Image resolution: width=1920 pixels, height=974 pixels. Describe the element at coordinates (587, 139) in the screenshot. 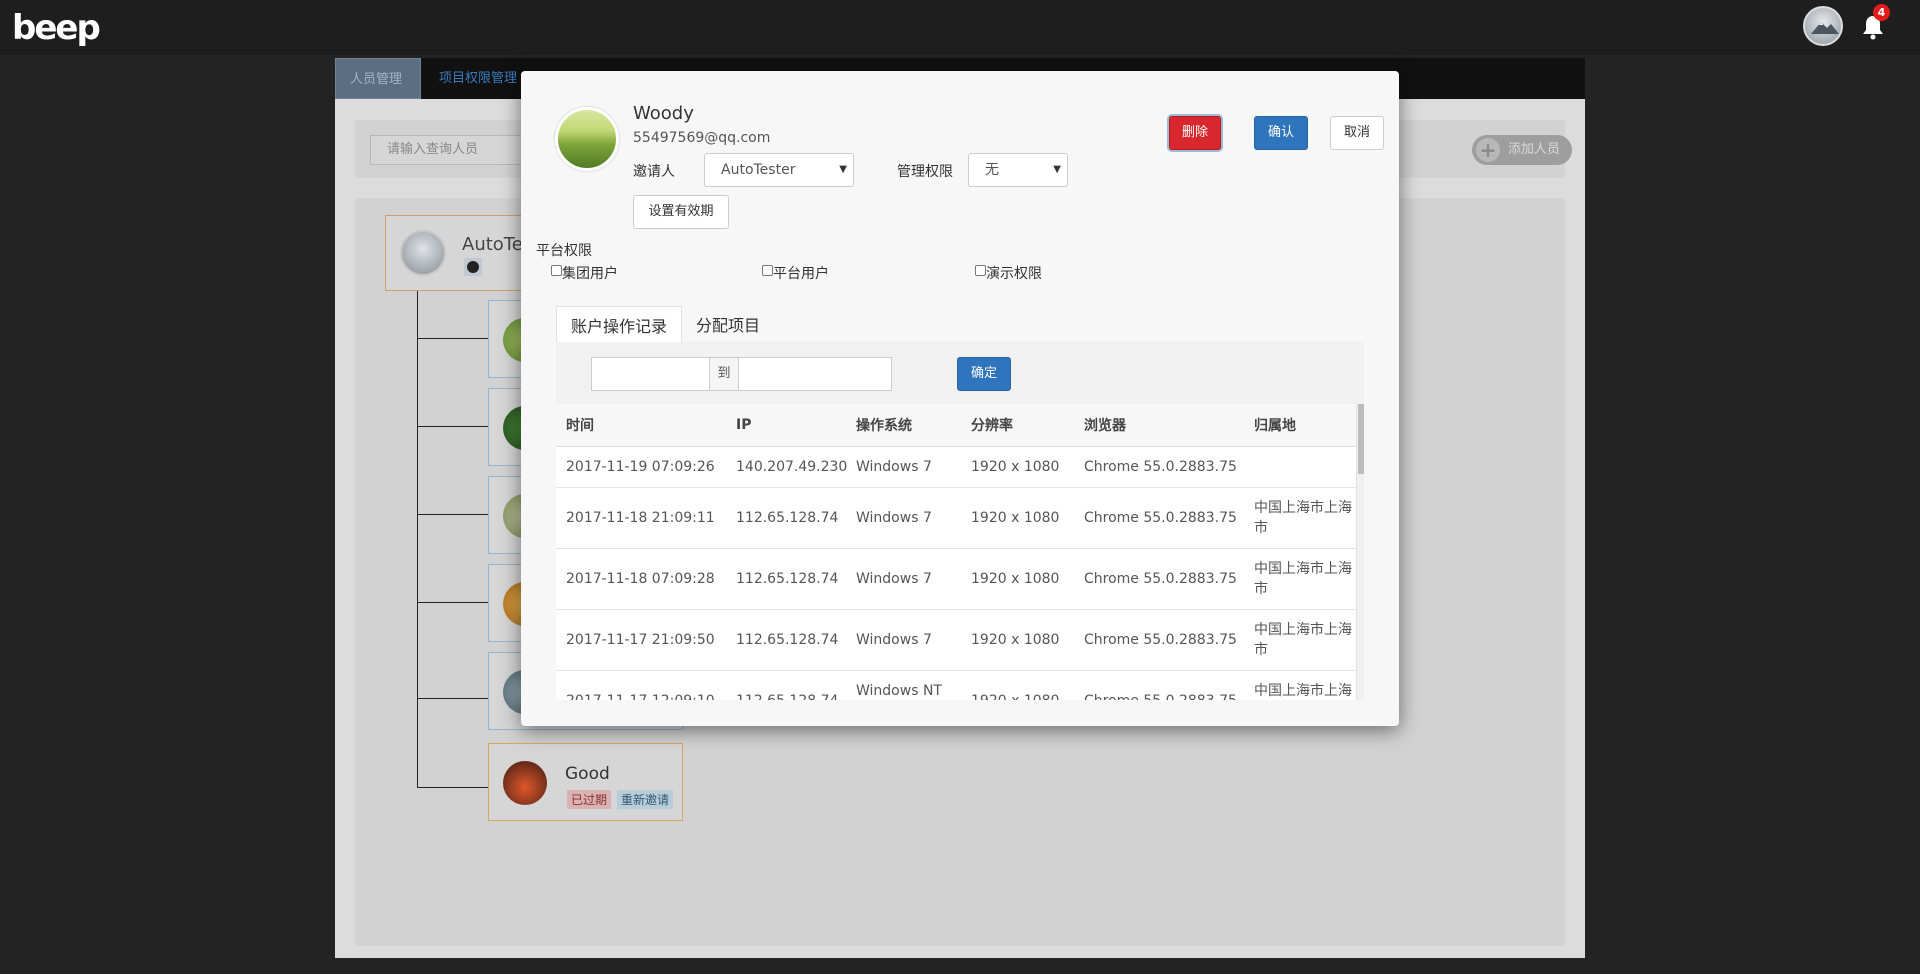

I see `user-avatar-large` at that location.